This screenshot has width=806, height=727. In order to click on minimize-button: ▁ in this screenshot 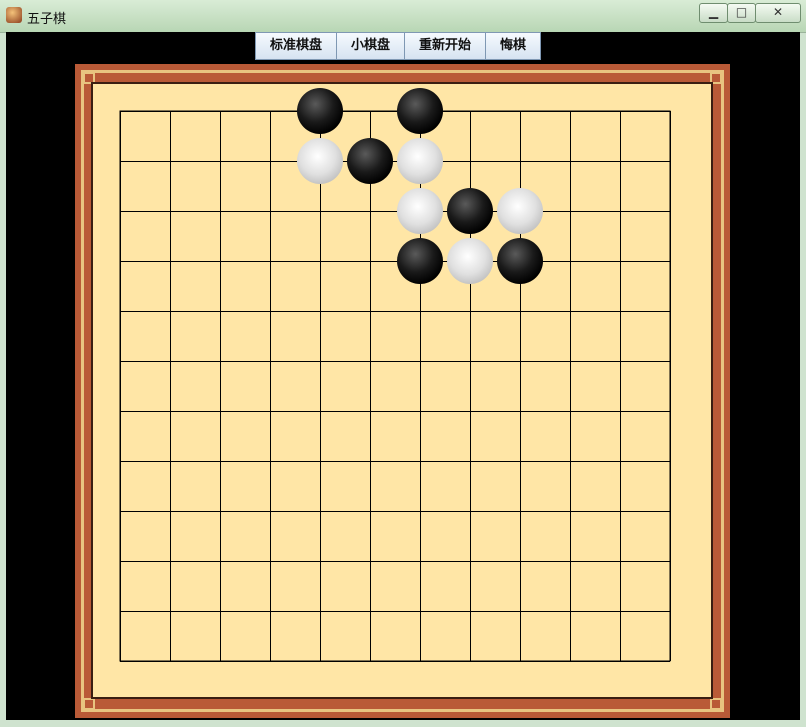, I will do `click(713, 13)`.